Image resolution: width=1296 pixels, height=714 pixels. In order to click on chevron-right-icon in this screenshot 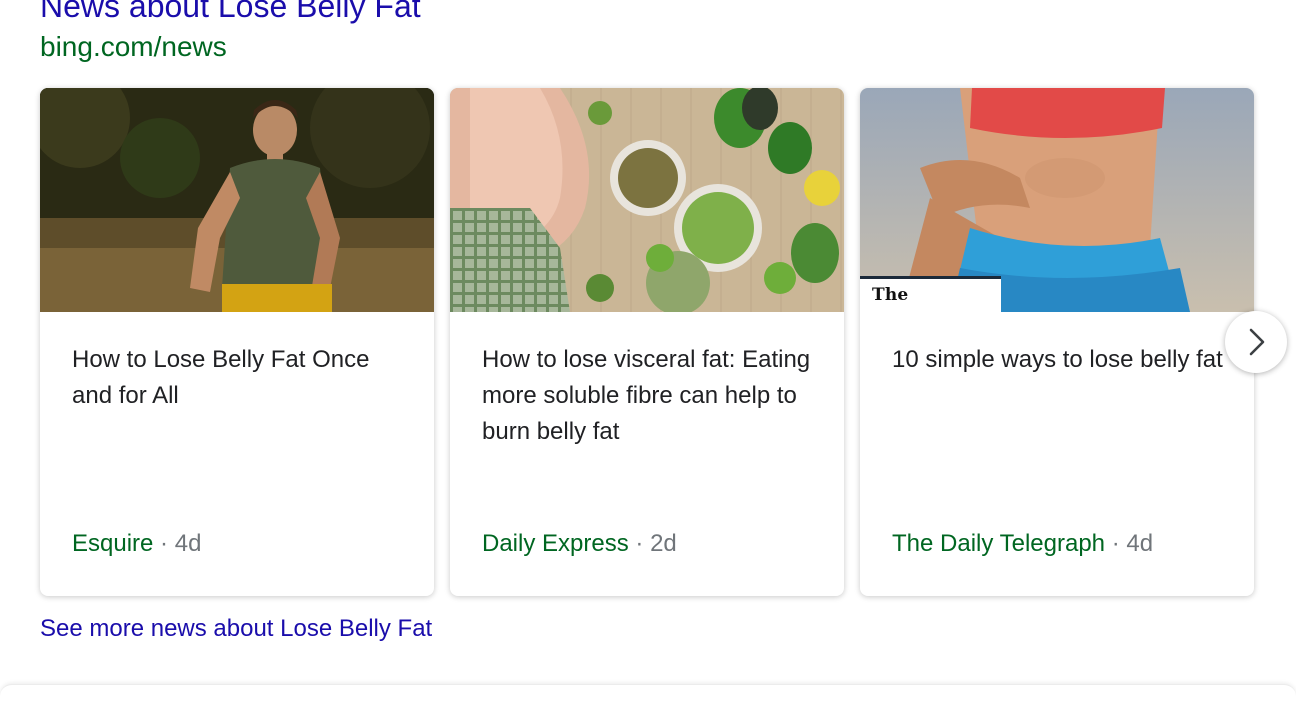, I will do `click(1257, 342)`.